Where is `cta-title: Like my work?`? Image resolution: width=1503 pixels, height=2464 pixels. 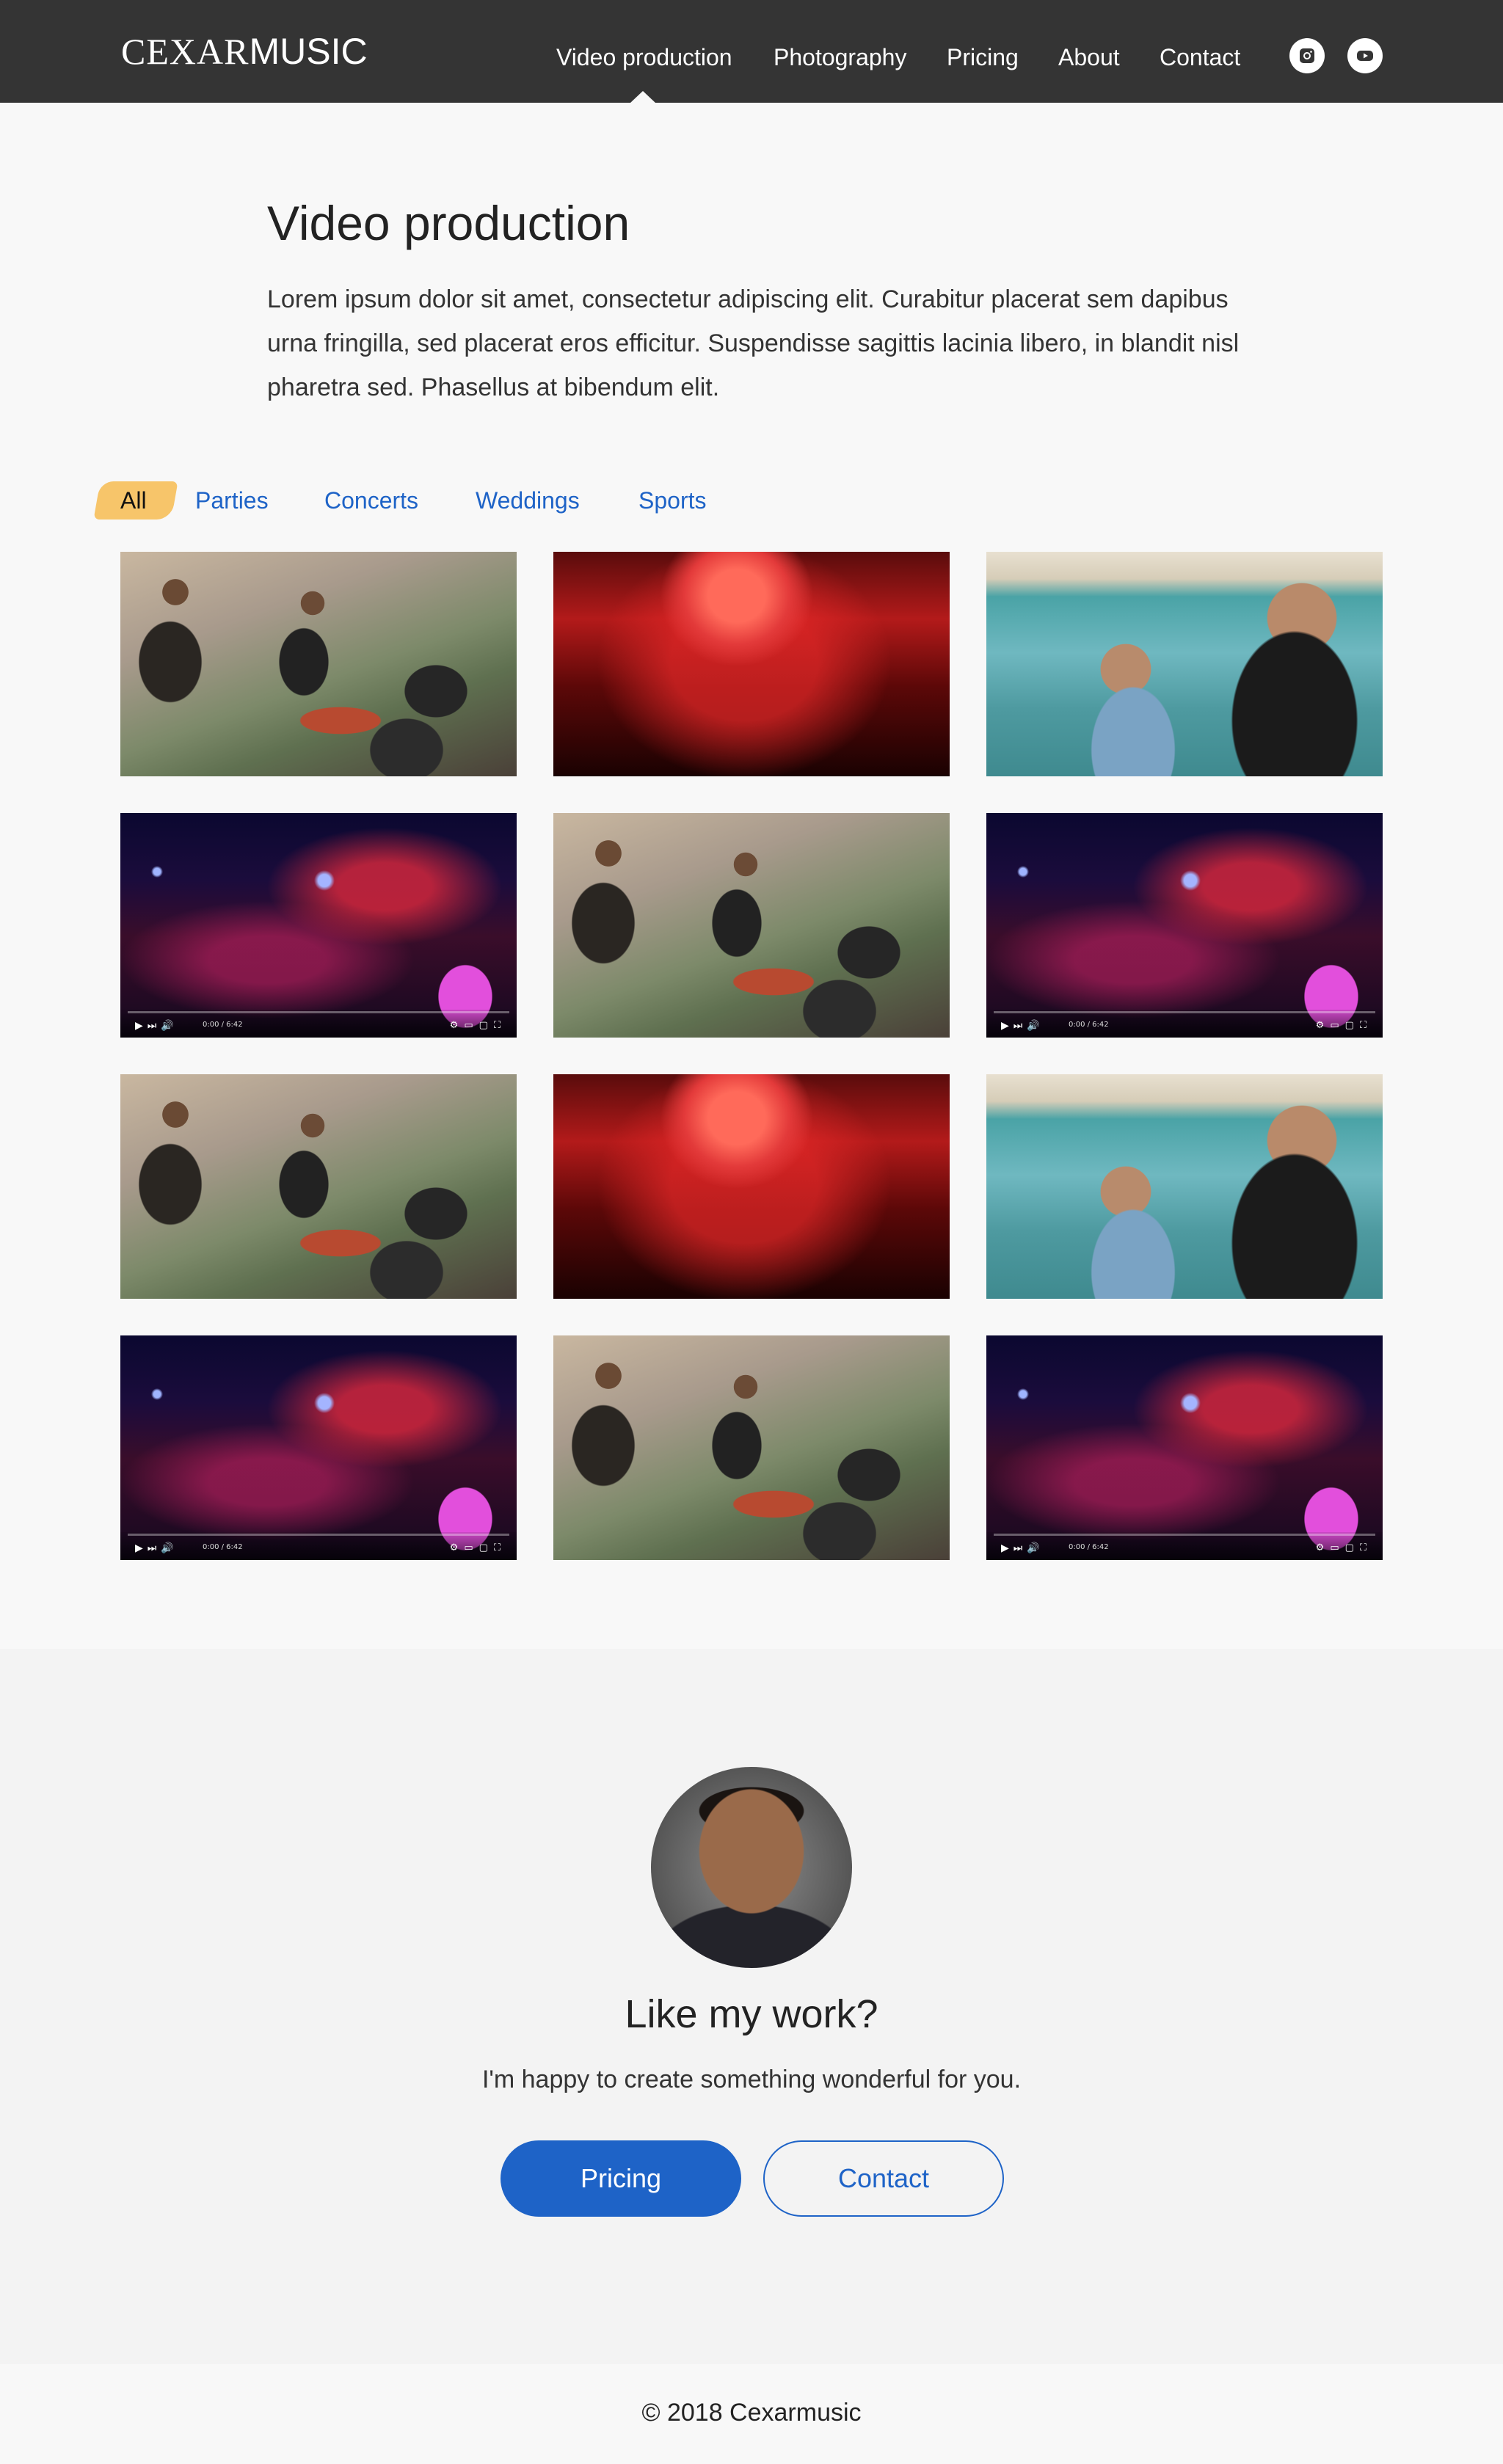
cta-title: Like my work? is located at coordinates (751, 2014).